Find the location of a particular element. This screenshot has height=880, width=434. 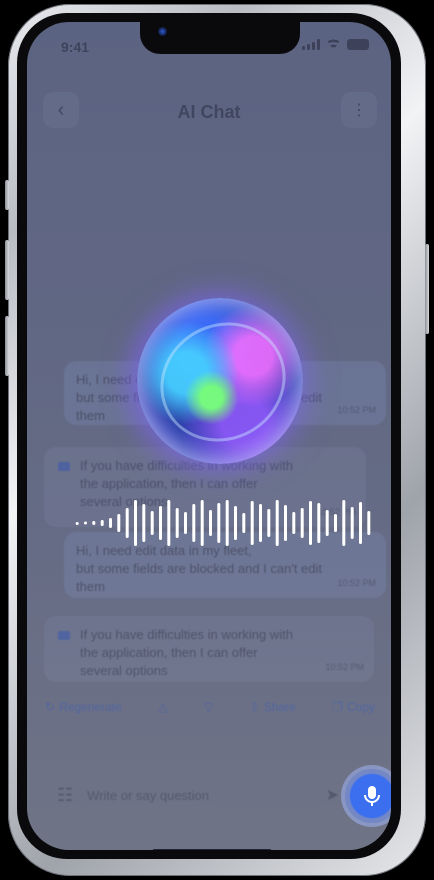

home-indicator is located at coordinates (212, 849).